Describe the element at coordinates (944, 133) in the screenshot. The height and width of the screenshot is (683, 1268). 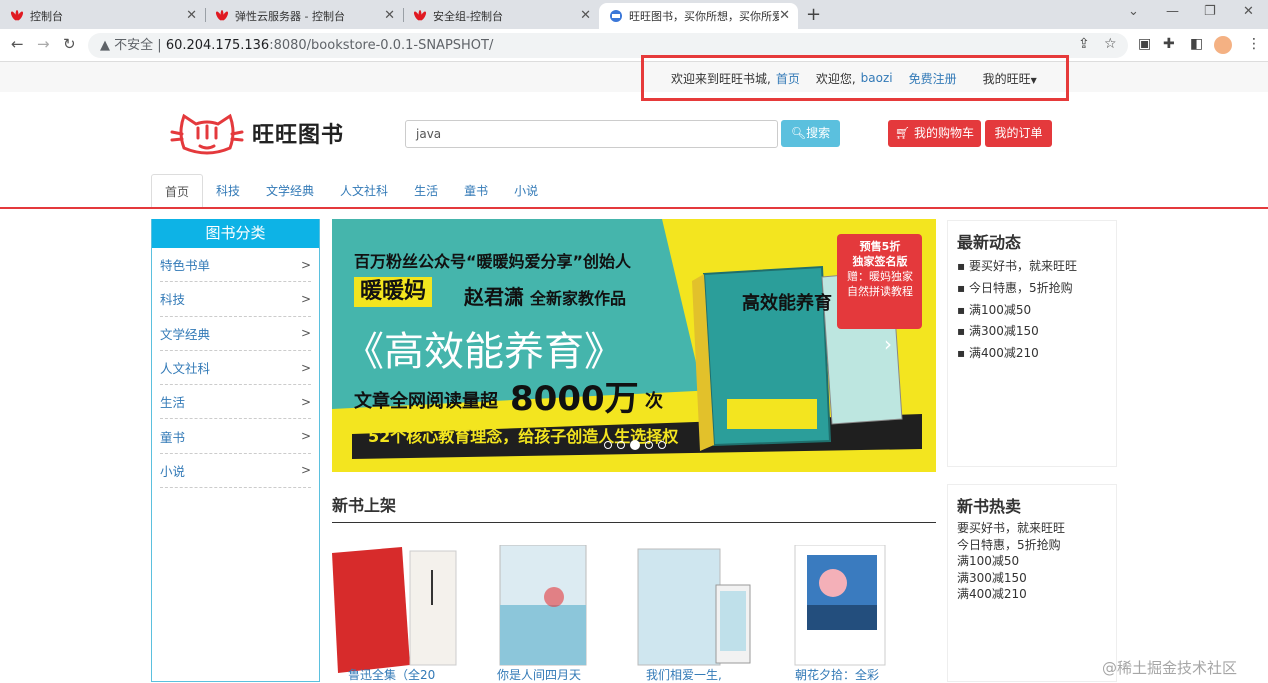
I see `cart-button-label: 我的购物车` at that location.